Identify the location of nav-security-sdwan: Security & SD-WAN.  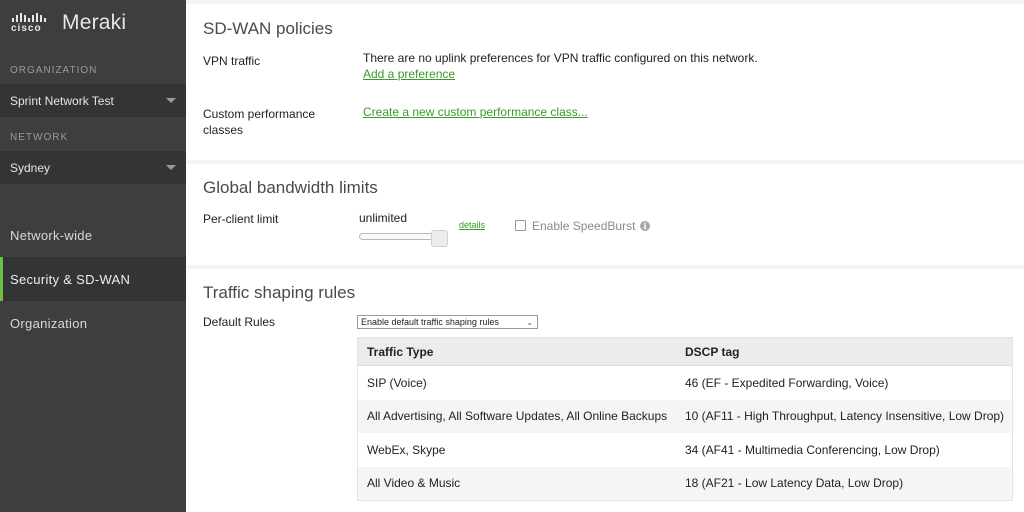
(93, 279).